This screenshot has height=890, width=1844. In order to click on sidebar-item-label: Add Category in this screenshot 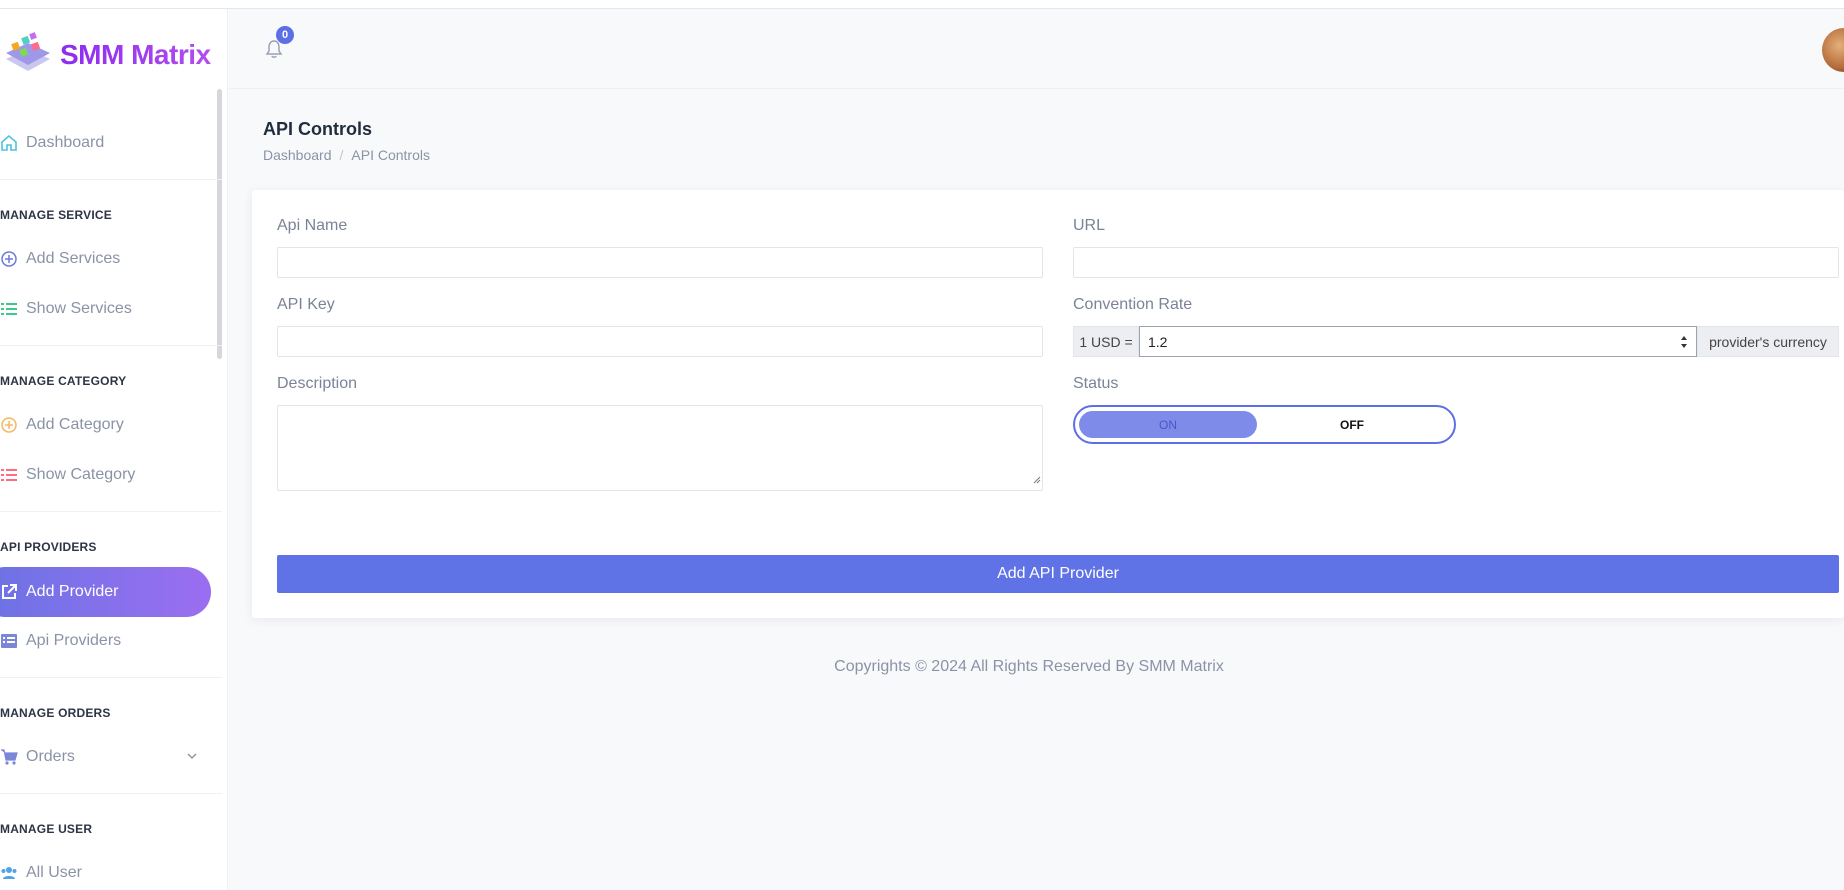, I will do `click(75, 424)`.